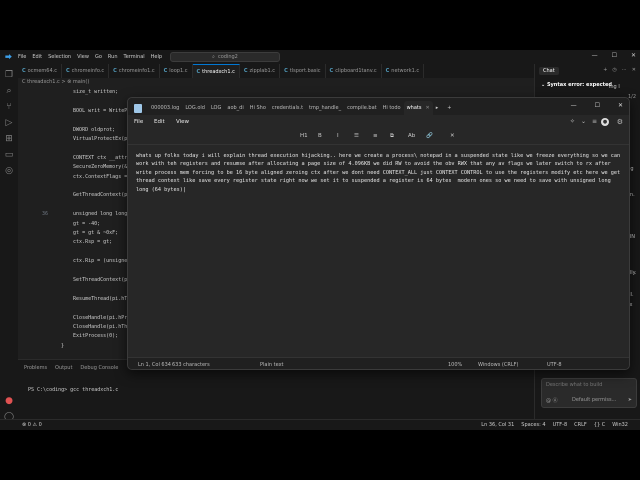 The image size is (640, 480). Describe the element at coordinates (411, 136) in the screenshot. I see `format-tool: Ab` at that location.